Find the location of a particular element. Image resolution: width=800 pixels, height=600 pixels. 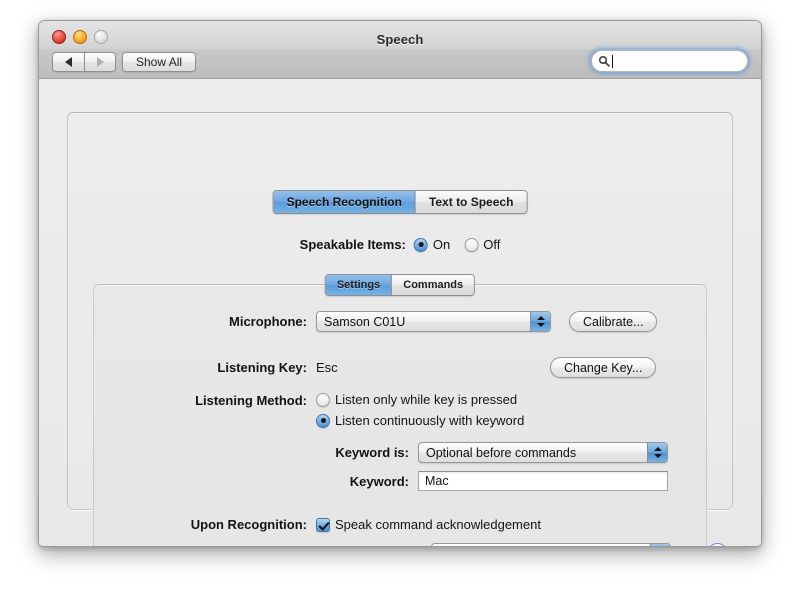

main-tab-bar: Speech Recognition Text to Speech is located at coordinates (400, 202).